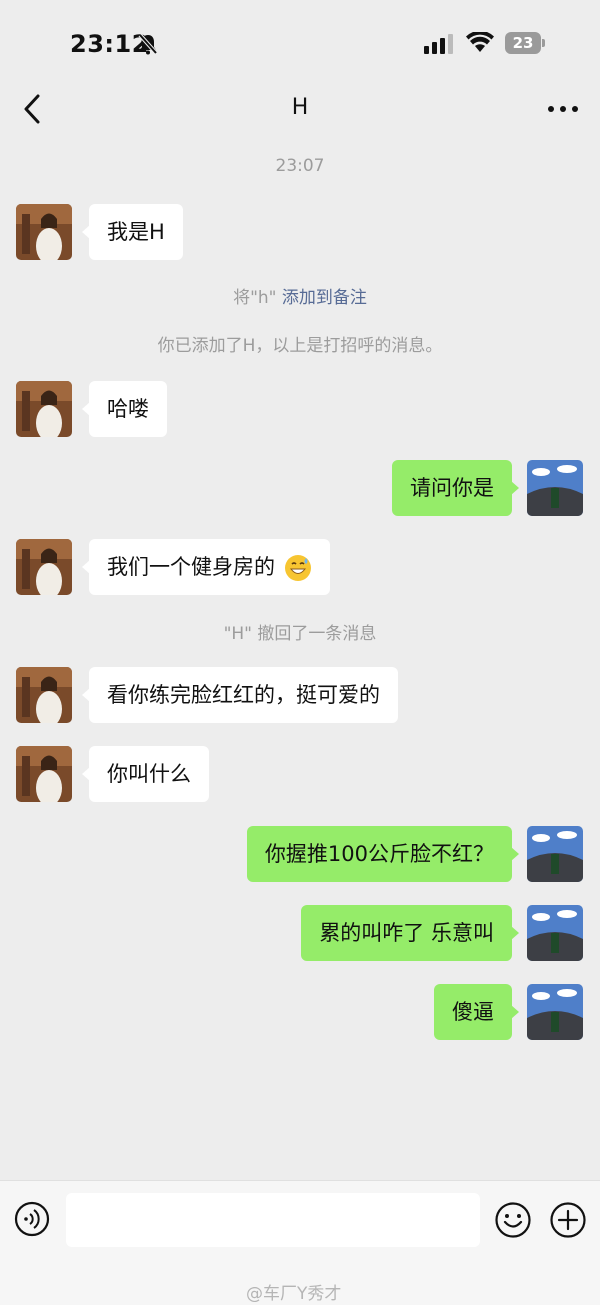 The width and height of the screenshot is (600, 1305). I want to click on remark-notice: 将"h" 添加到备注, so click(300, 295).